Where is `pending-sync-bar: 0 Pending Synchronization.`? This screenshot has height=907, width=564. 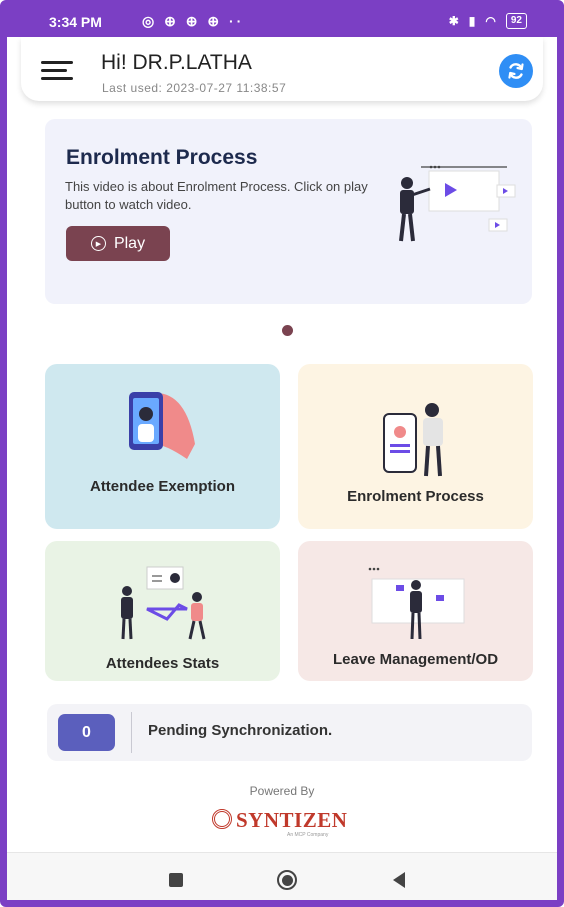 pending-sync-bar: 0 Pending Synchronization. is located at coordinates (289, 732).